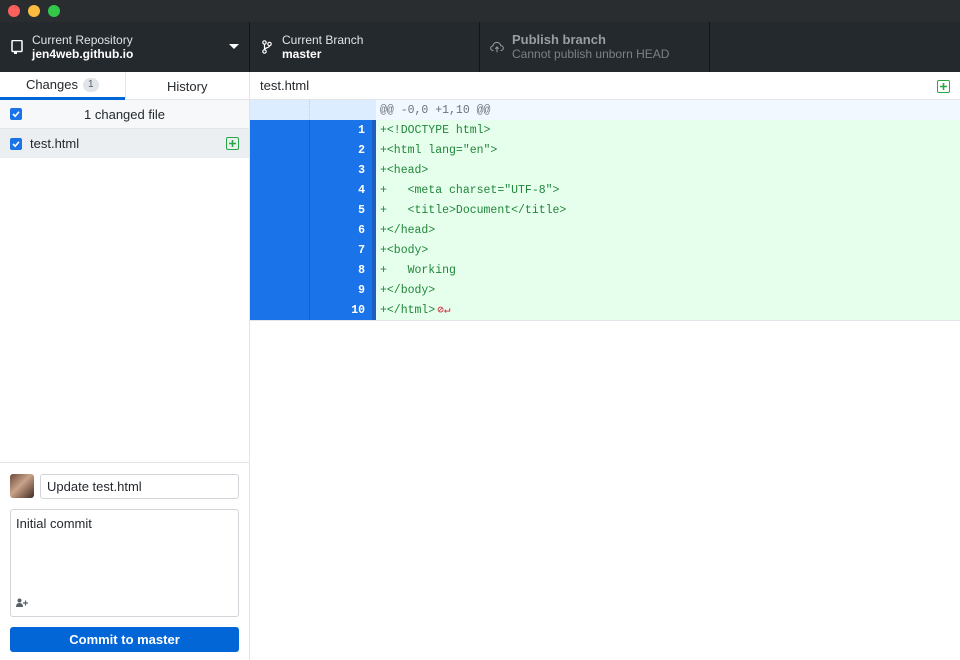 The width and height of the screenshot is (960, 660). I want to click on diff-line: 9 +</body>, so click(605, 290).